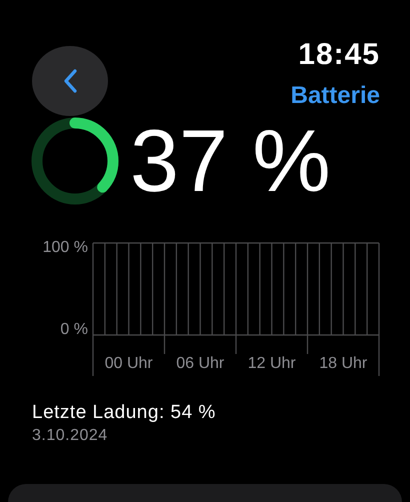 The image size is (410, 502). I want to click on battery-percentage: 37 %, so click(230, 161).